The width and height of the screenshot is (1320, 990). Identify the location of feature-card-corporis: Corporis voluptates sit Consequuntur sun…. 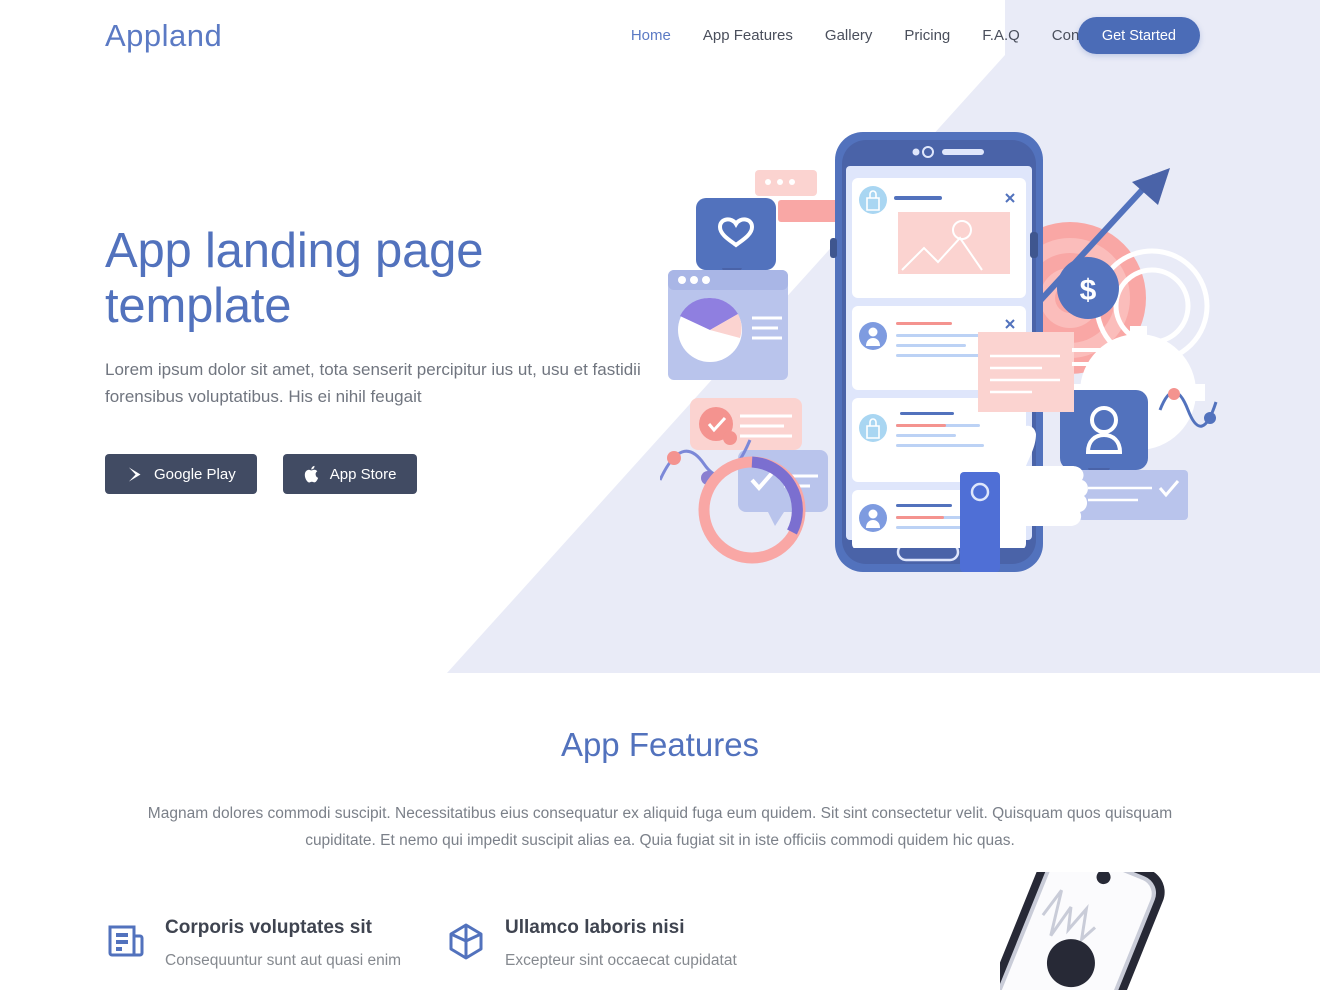
(275, 944).